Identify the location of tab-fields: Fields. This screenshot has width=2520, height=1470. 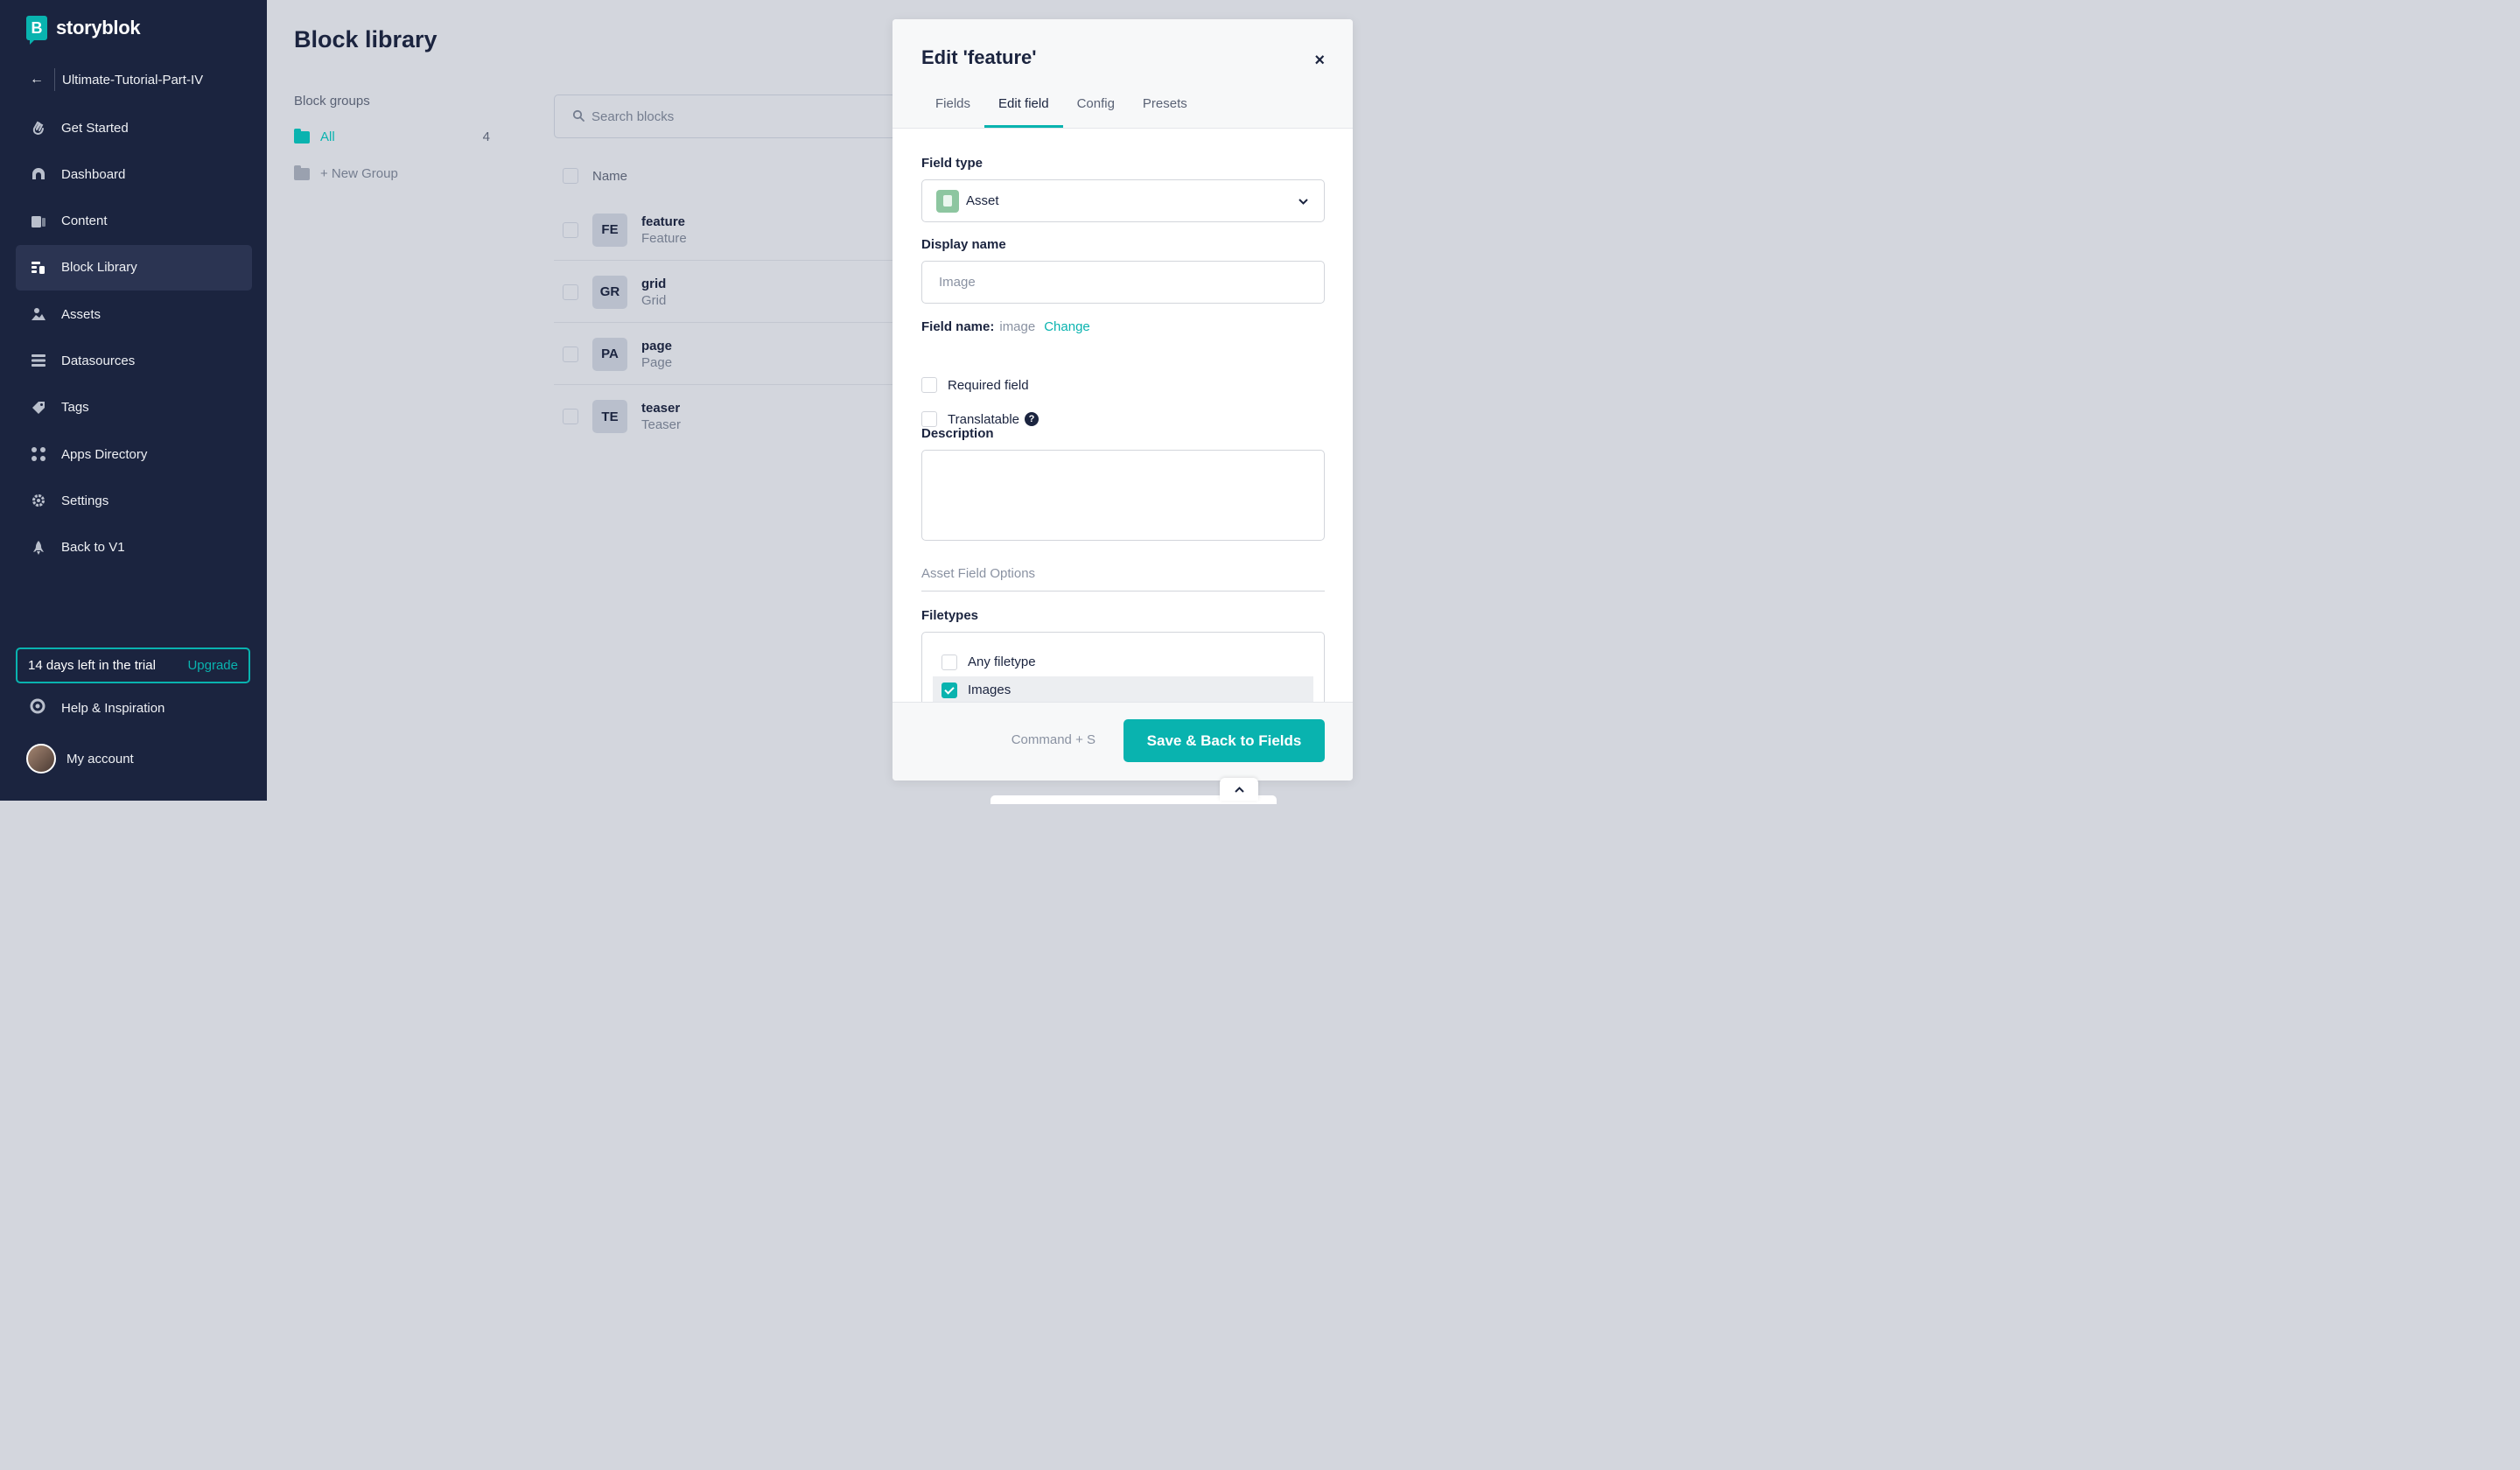
(952, 112).